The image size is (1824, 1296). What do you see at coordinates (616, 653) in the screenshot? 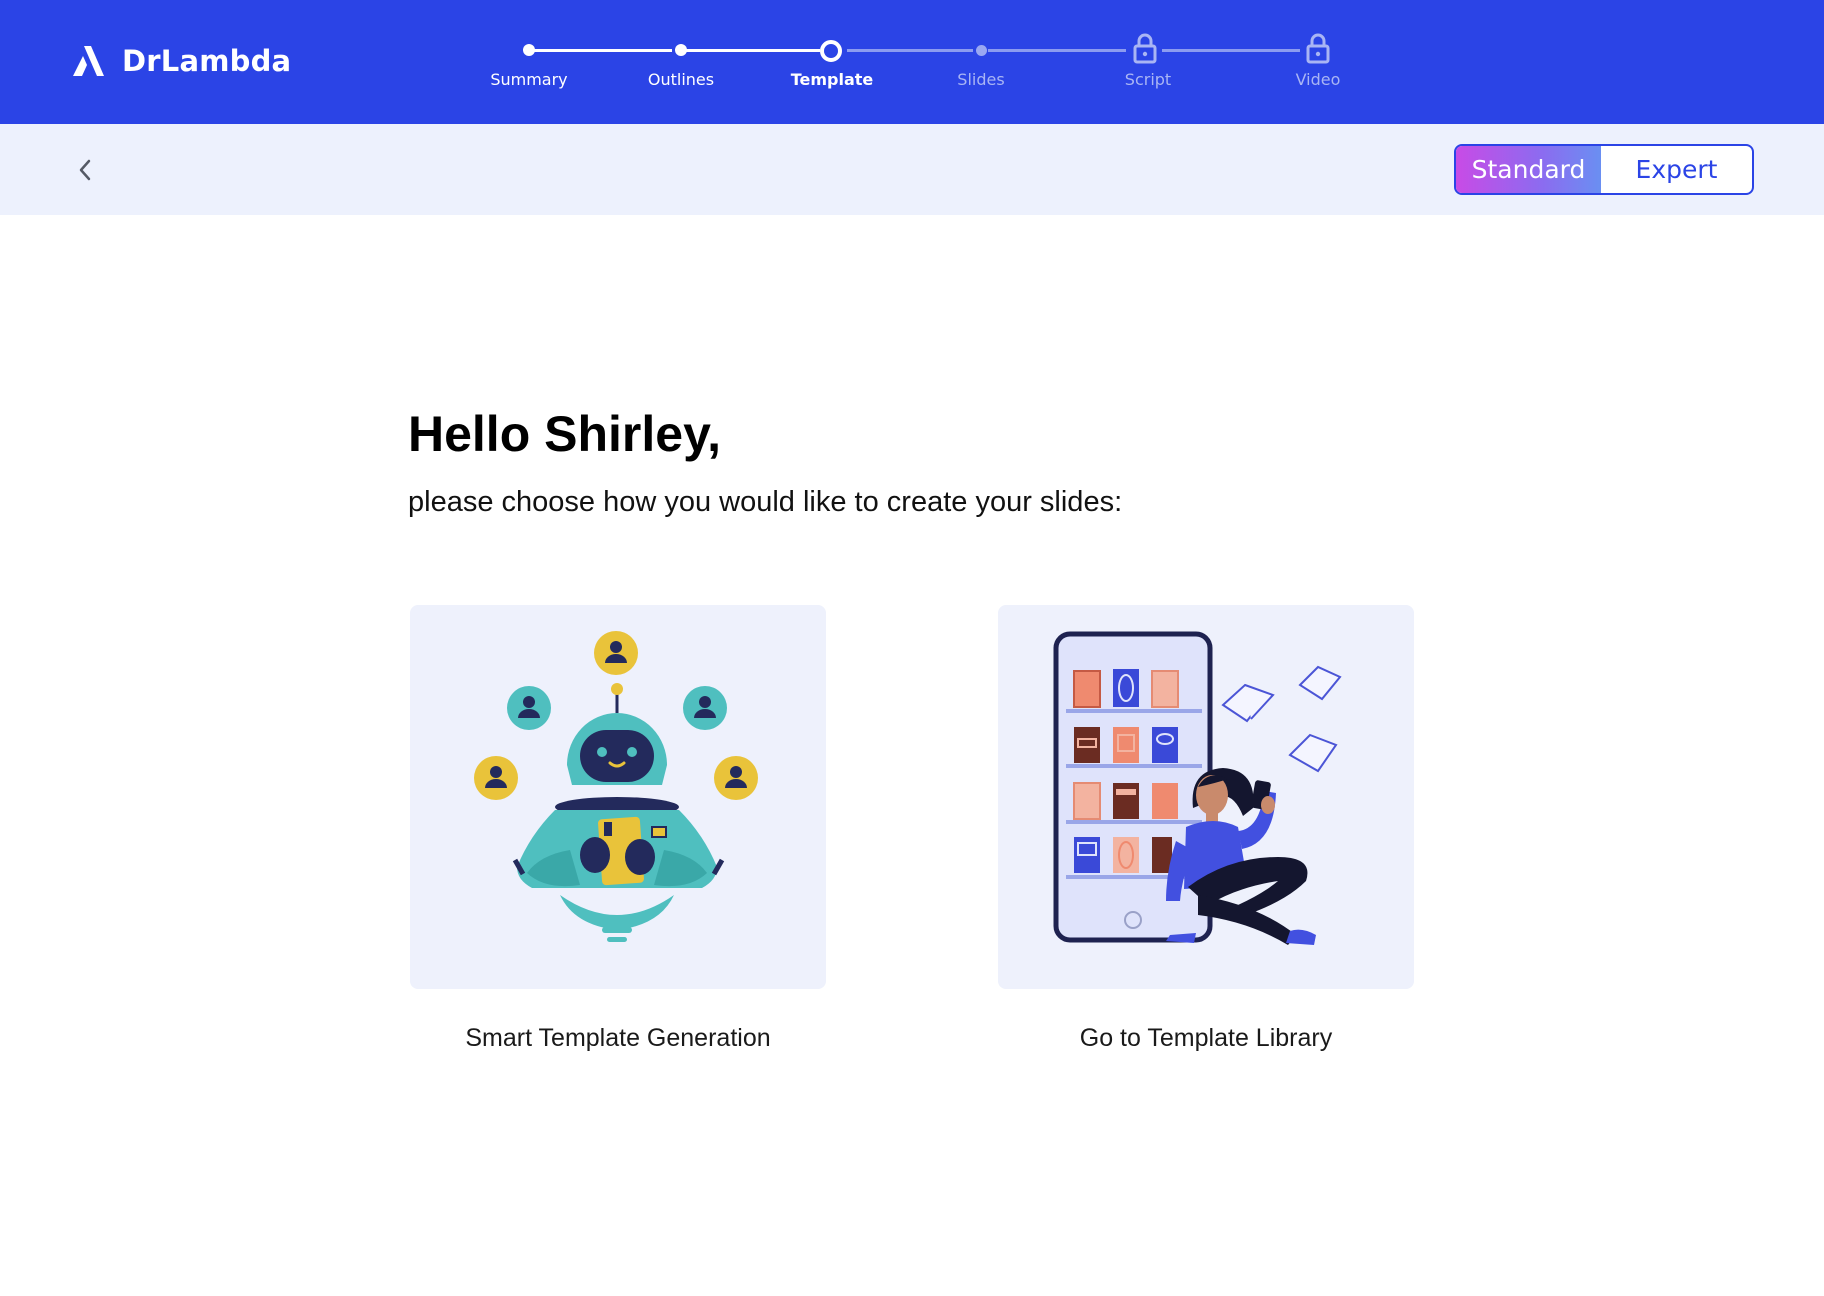
I see `user-avatar-icon` at bounding box center [616, 653].